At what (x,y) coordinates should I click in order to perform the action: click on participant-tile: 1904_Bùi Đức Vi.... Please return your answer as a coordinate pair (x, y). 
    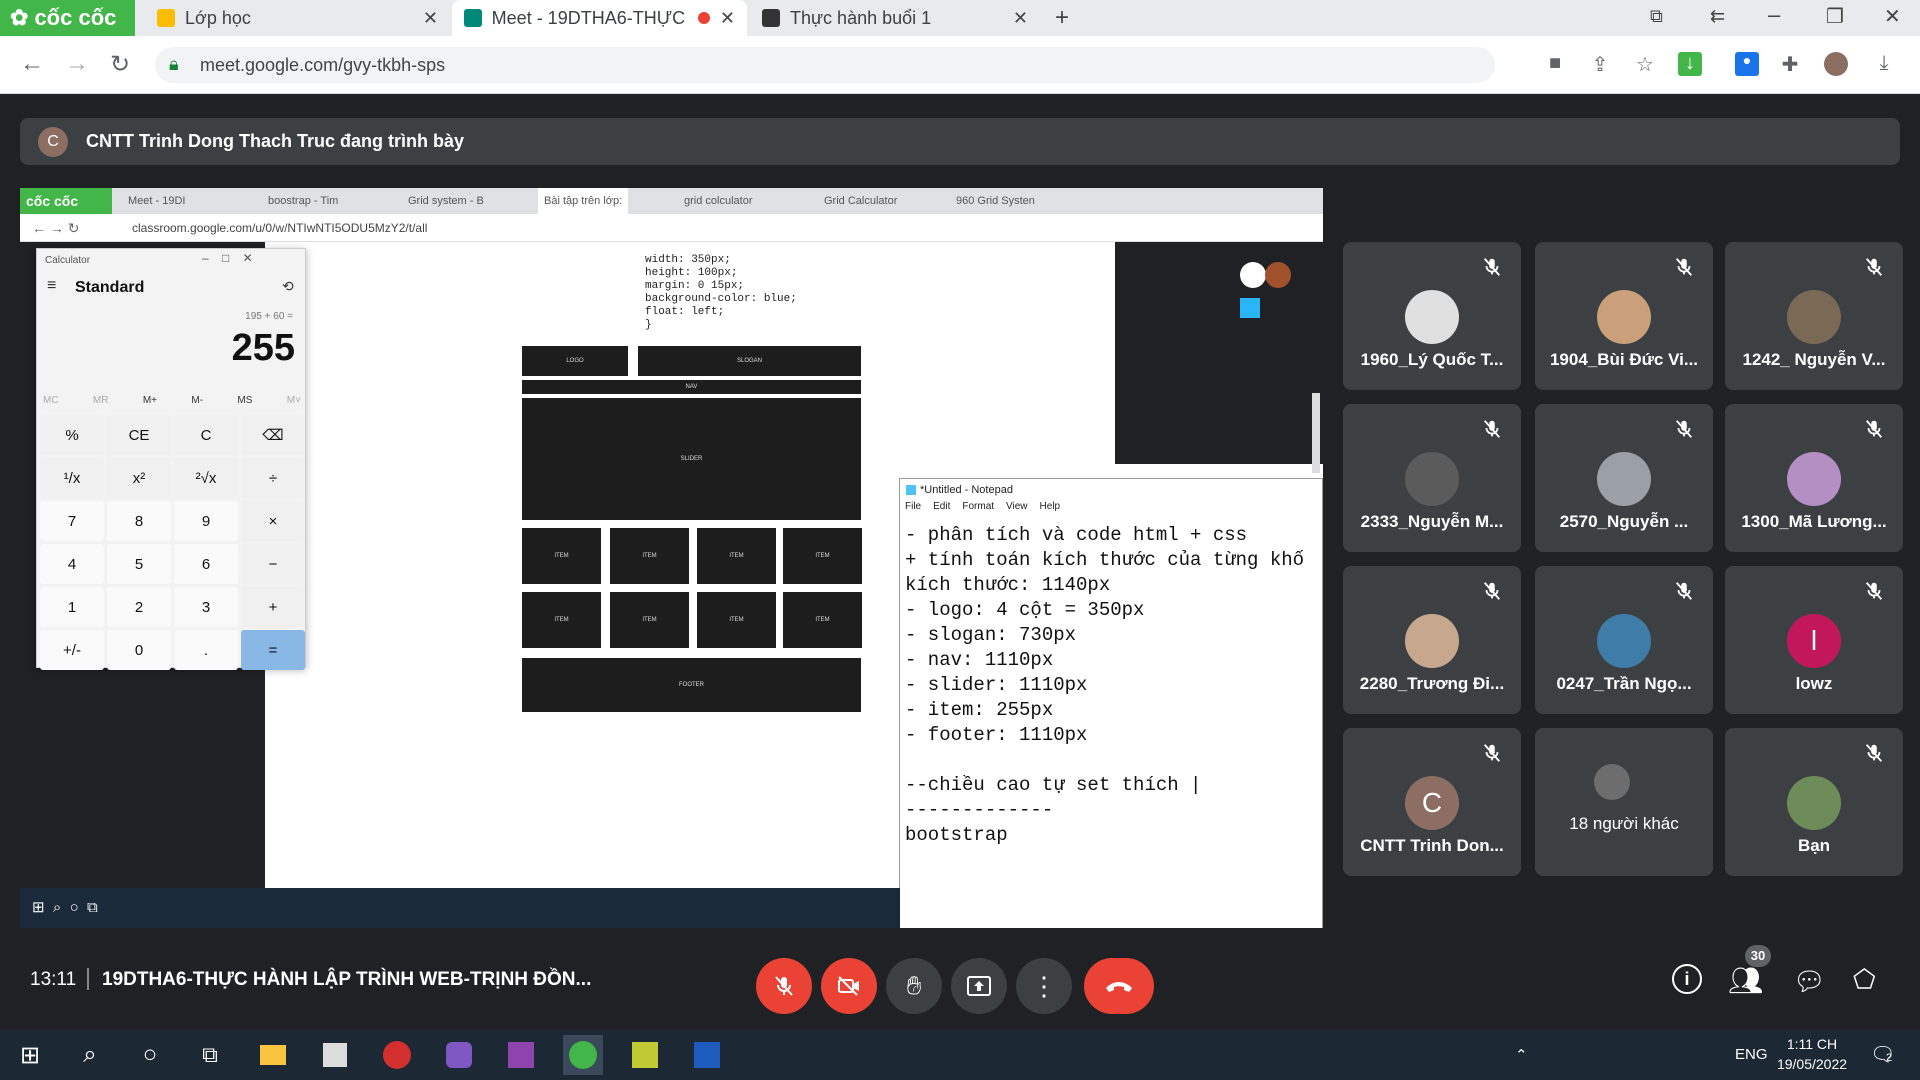
    Looking at the image, I should click on (1624, 316).